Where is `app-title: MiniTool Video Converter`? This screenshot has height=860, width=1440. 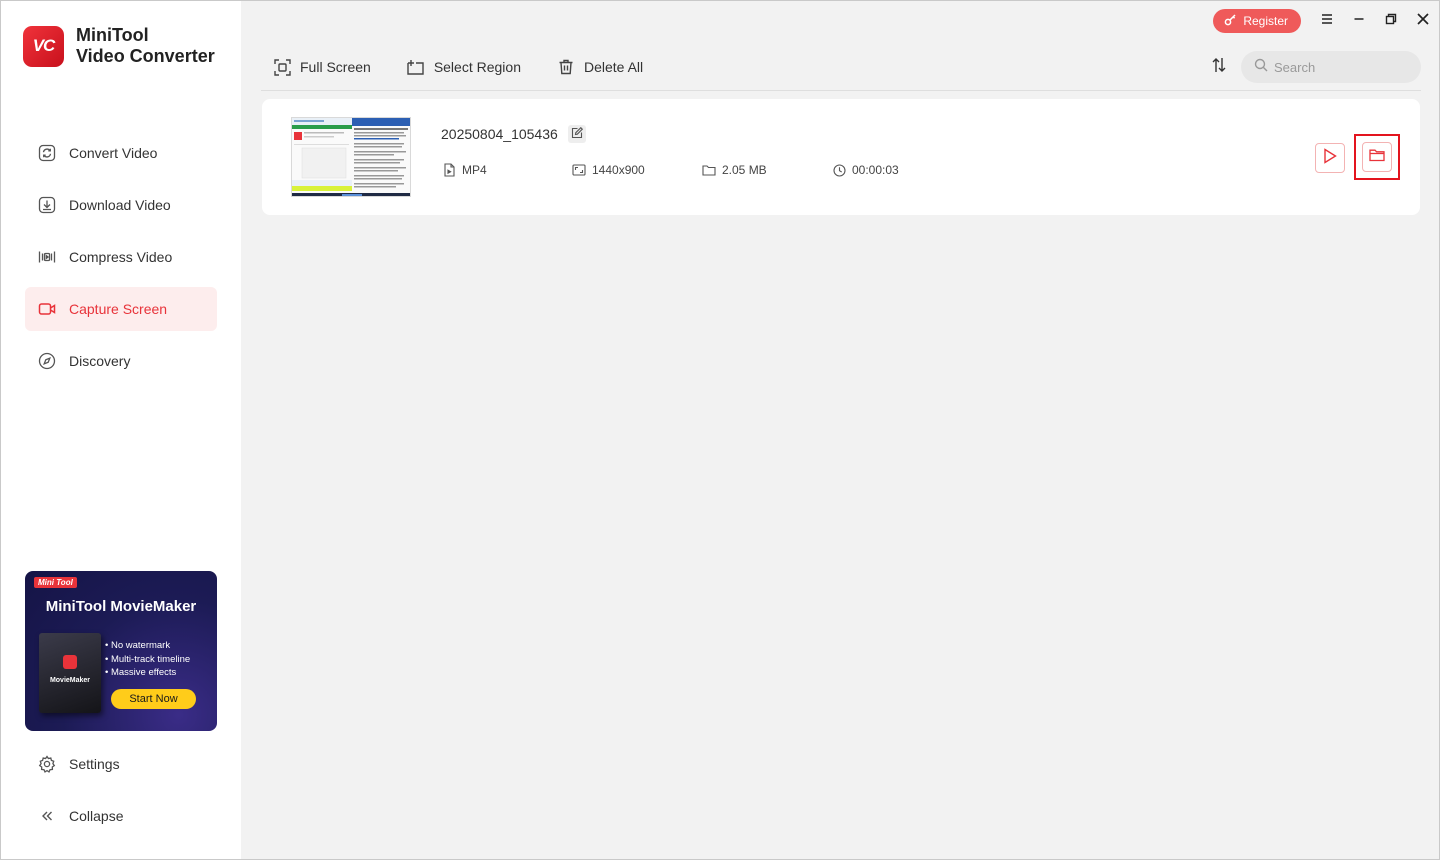
app-title: MiniTool Video Converter is located at coordinates (145, 46).